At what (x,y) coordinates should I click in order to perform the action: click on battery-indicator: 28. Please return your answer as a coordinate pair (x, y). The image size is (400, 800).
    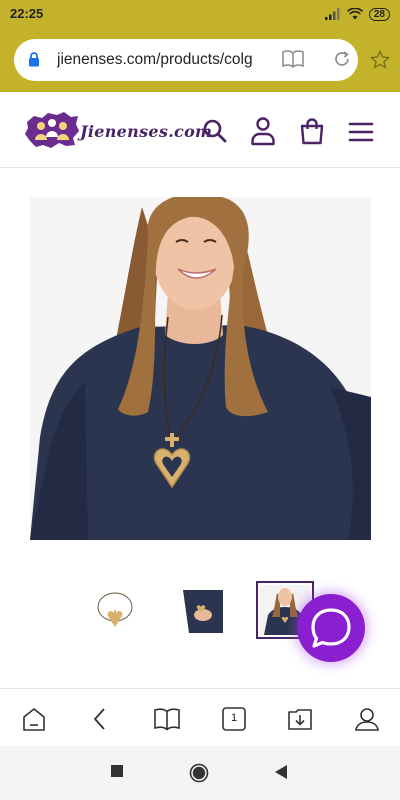
    Looking at the image, I should click on (379, 14).